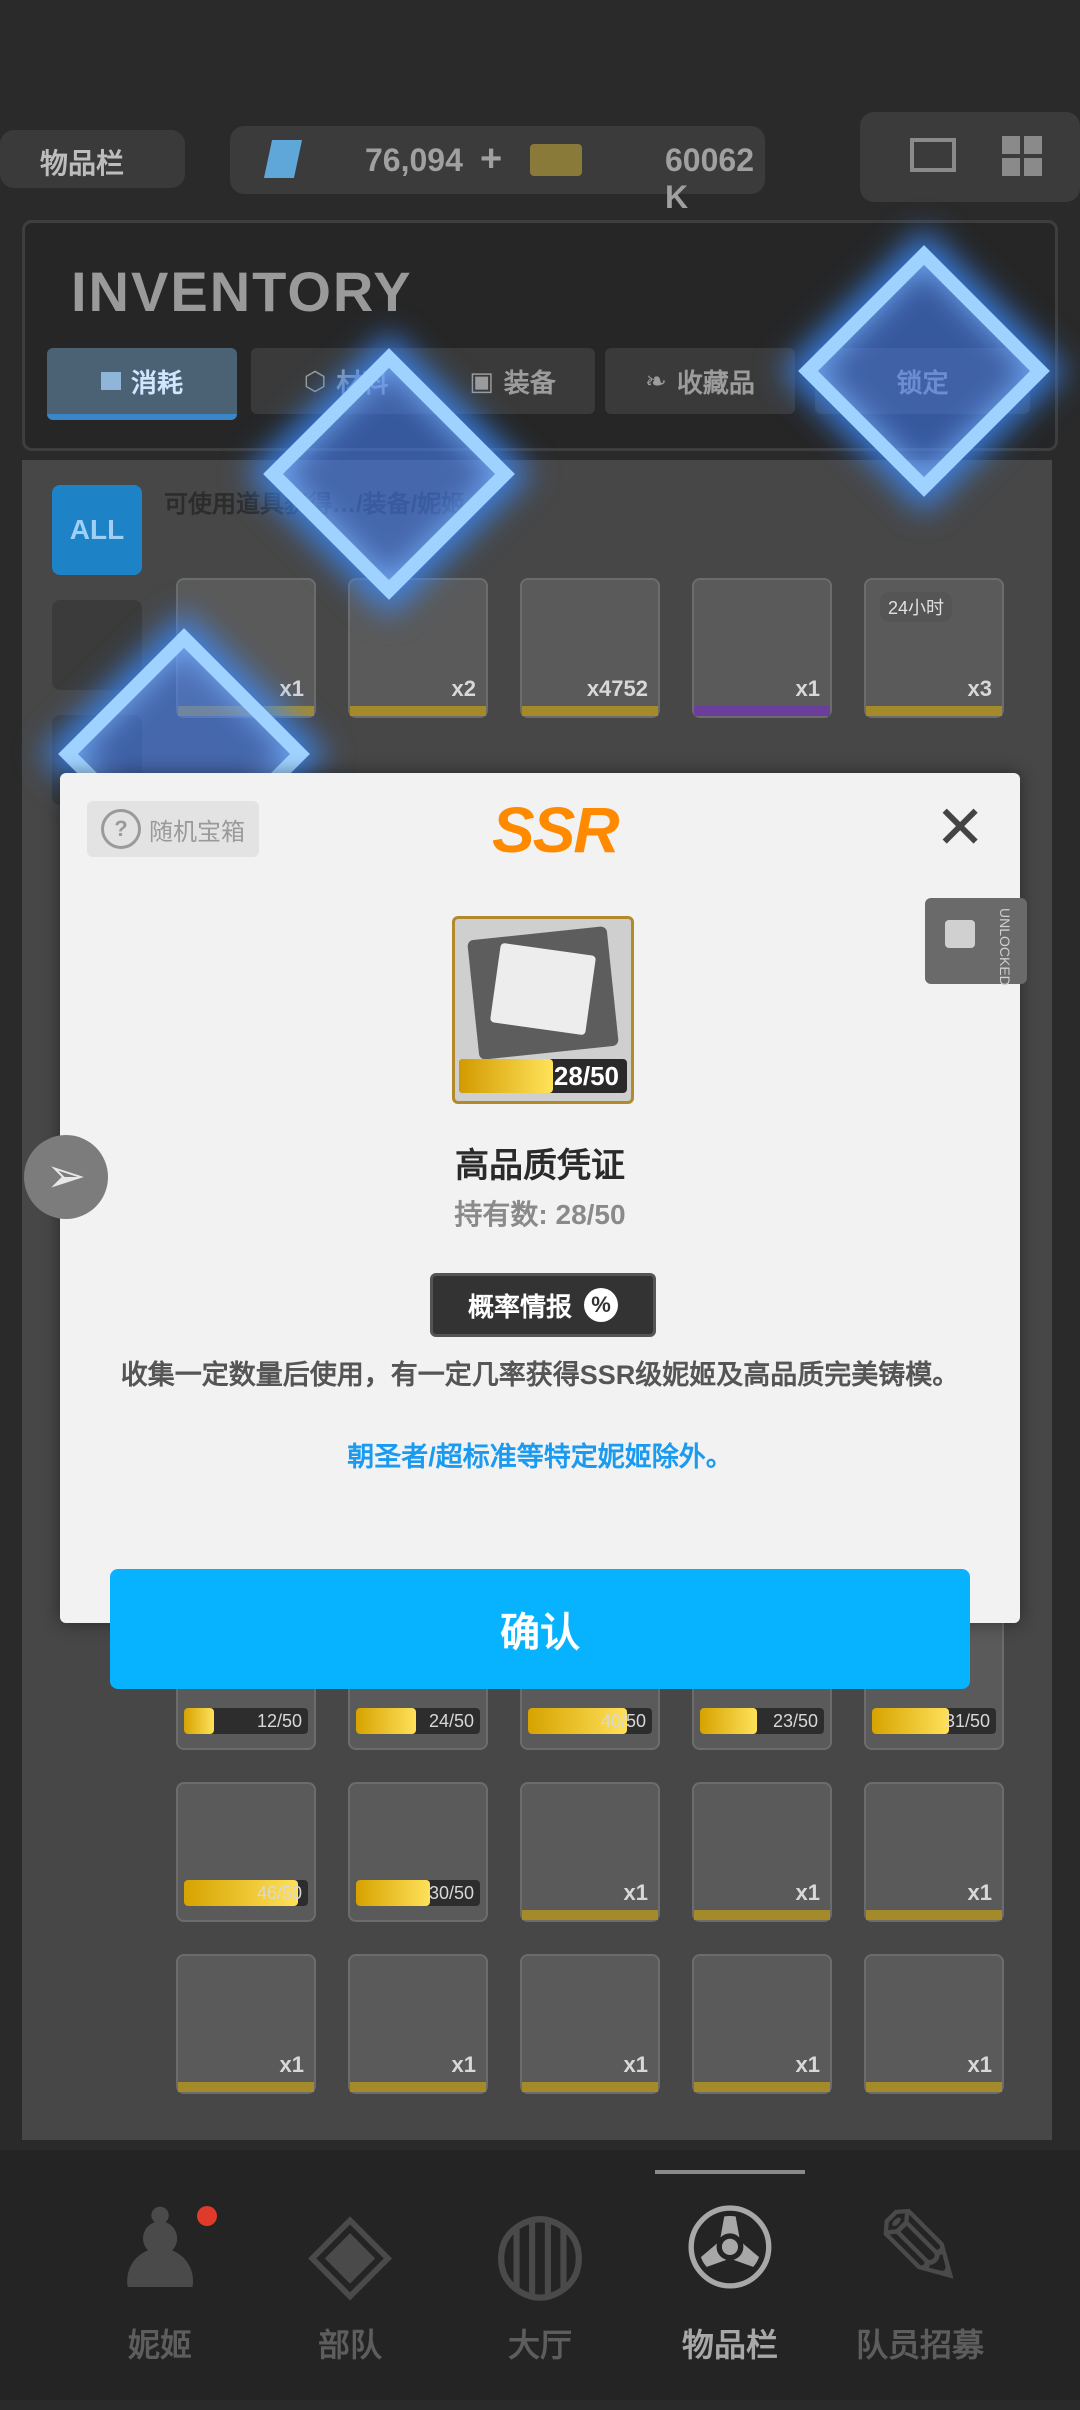  Describe the element at coordinates (246, 1852) in the screenshot. I see `item-slot: 46/50` at that location.